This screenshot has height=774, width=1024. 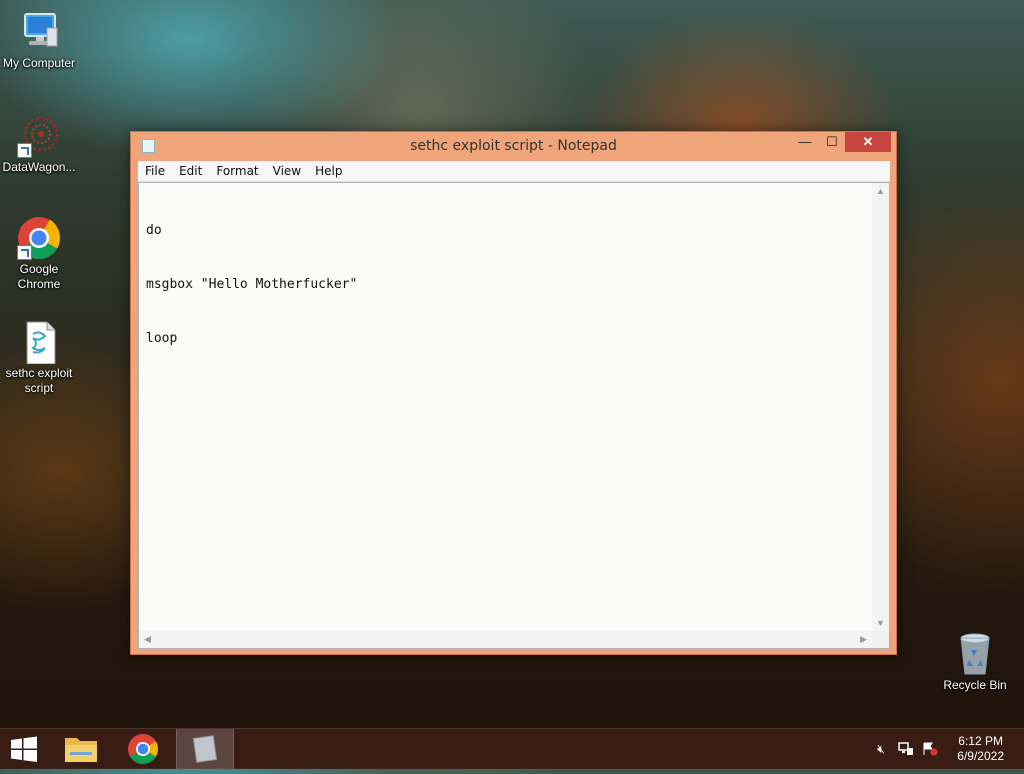 I want to click on datawagon-icon, so click(x=39, y=136).